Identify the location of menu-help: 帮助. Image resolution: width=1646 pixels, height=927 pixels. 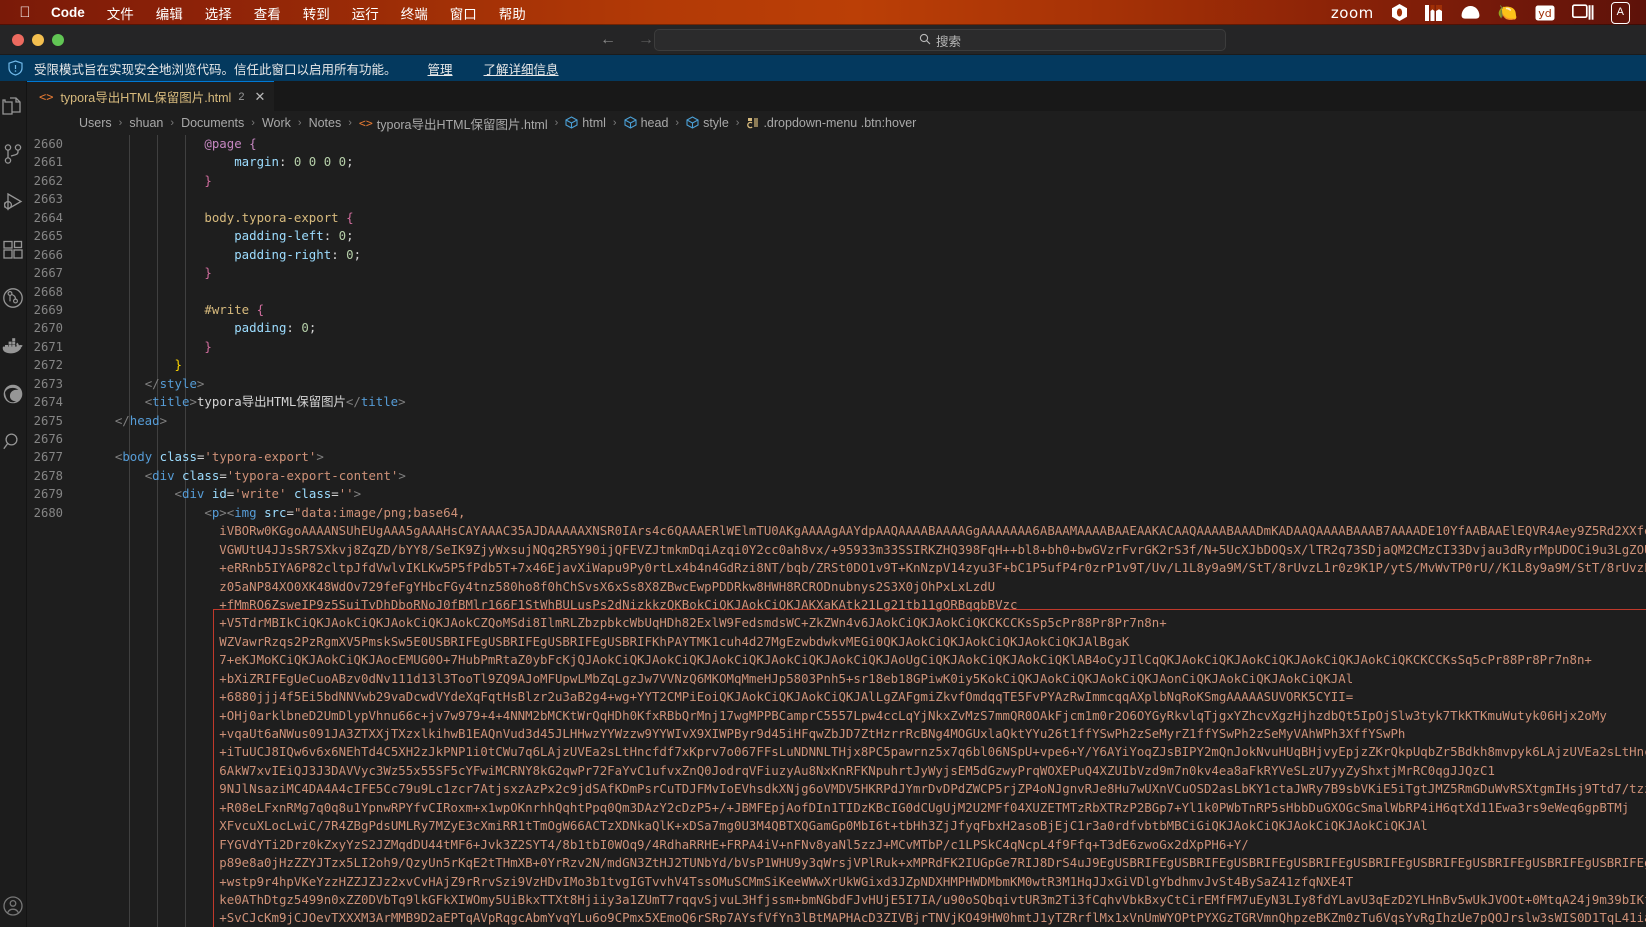
(512, 13).